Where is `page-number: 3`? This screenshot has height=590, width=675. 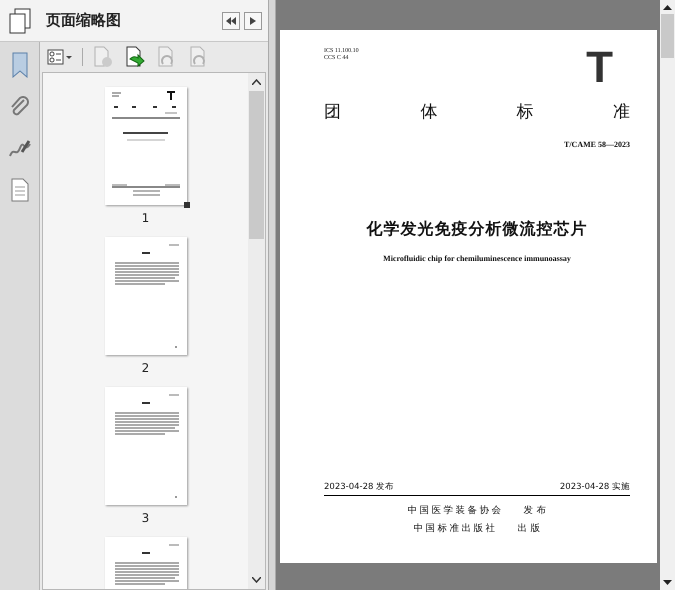 page-number: 3 is located at coordinates (146, 518).